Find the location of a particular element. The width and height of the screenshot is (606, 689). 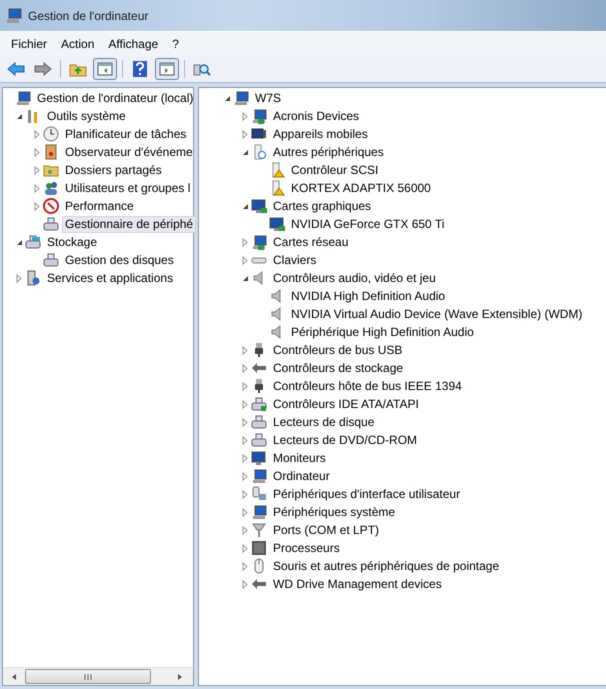

monitor-icon is located at coordinates (259, 458).